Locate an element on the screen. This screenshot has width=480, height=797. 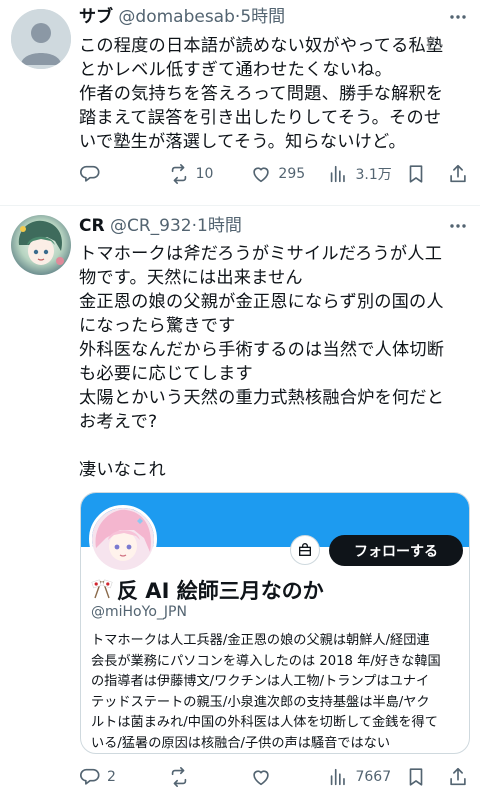
profile-name: 反 AI 絵師三月なのか is located at coordinates (207, 591).